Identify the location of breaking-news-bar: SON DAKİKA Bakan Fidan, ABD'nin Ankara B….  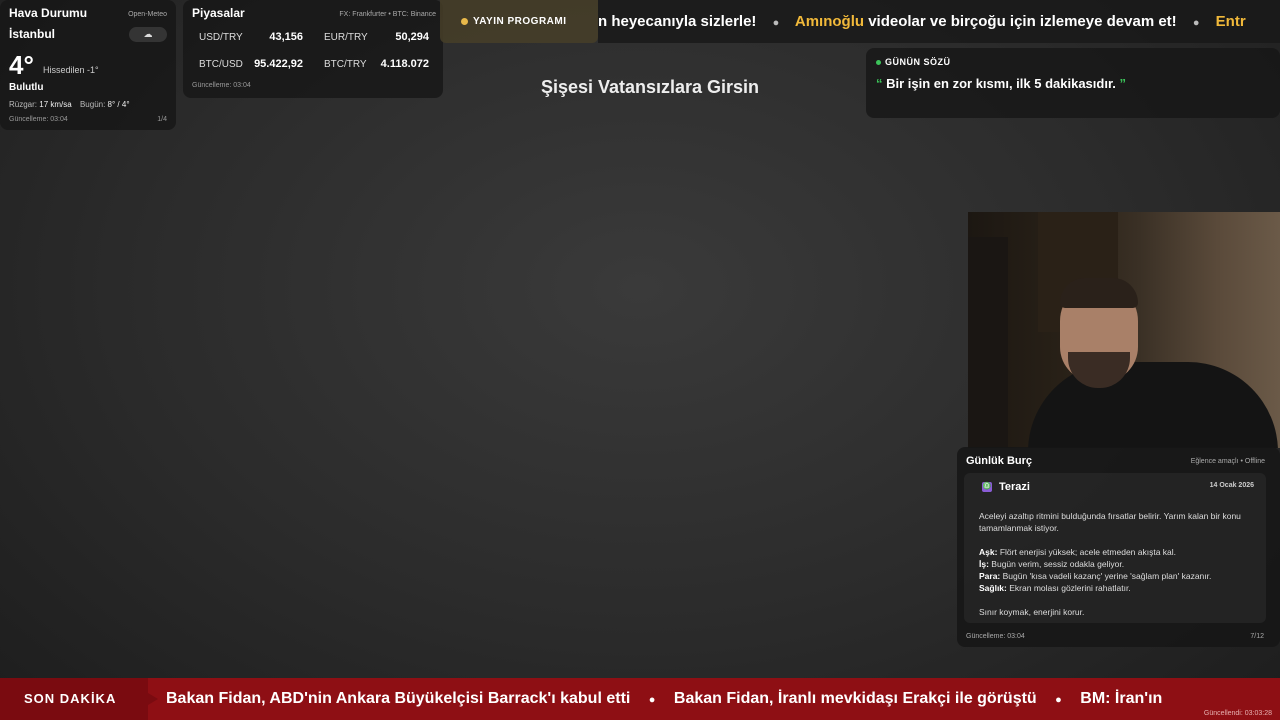
(640, 699).